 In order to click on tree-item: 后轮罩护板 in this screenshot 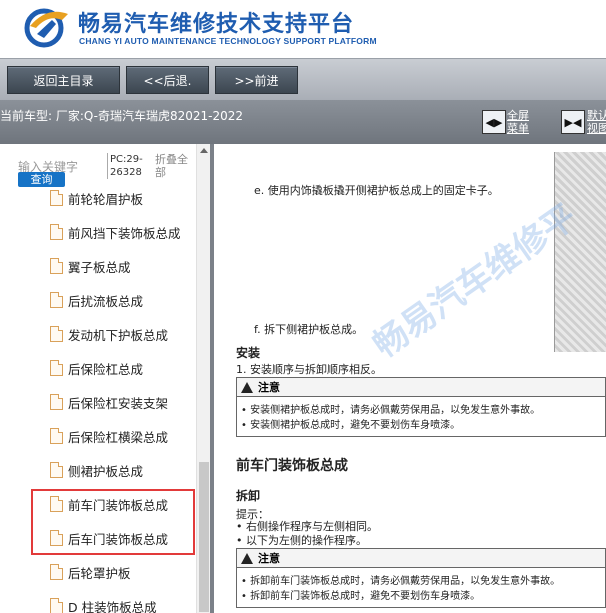, I will do `click(98, 572)`.